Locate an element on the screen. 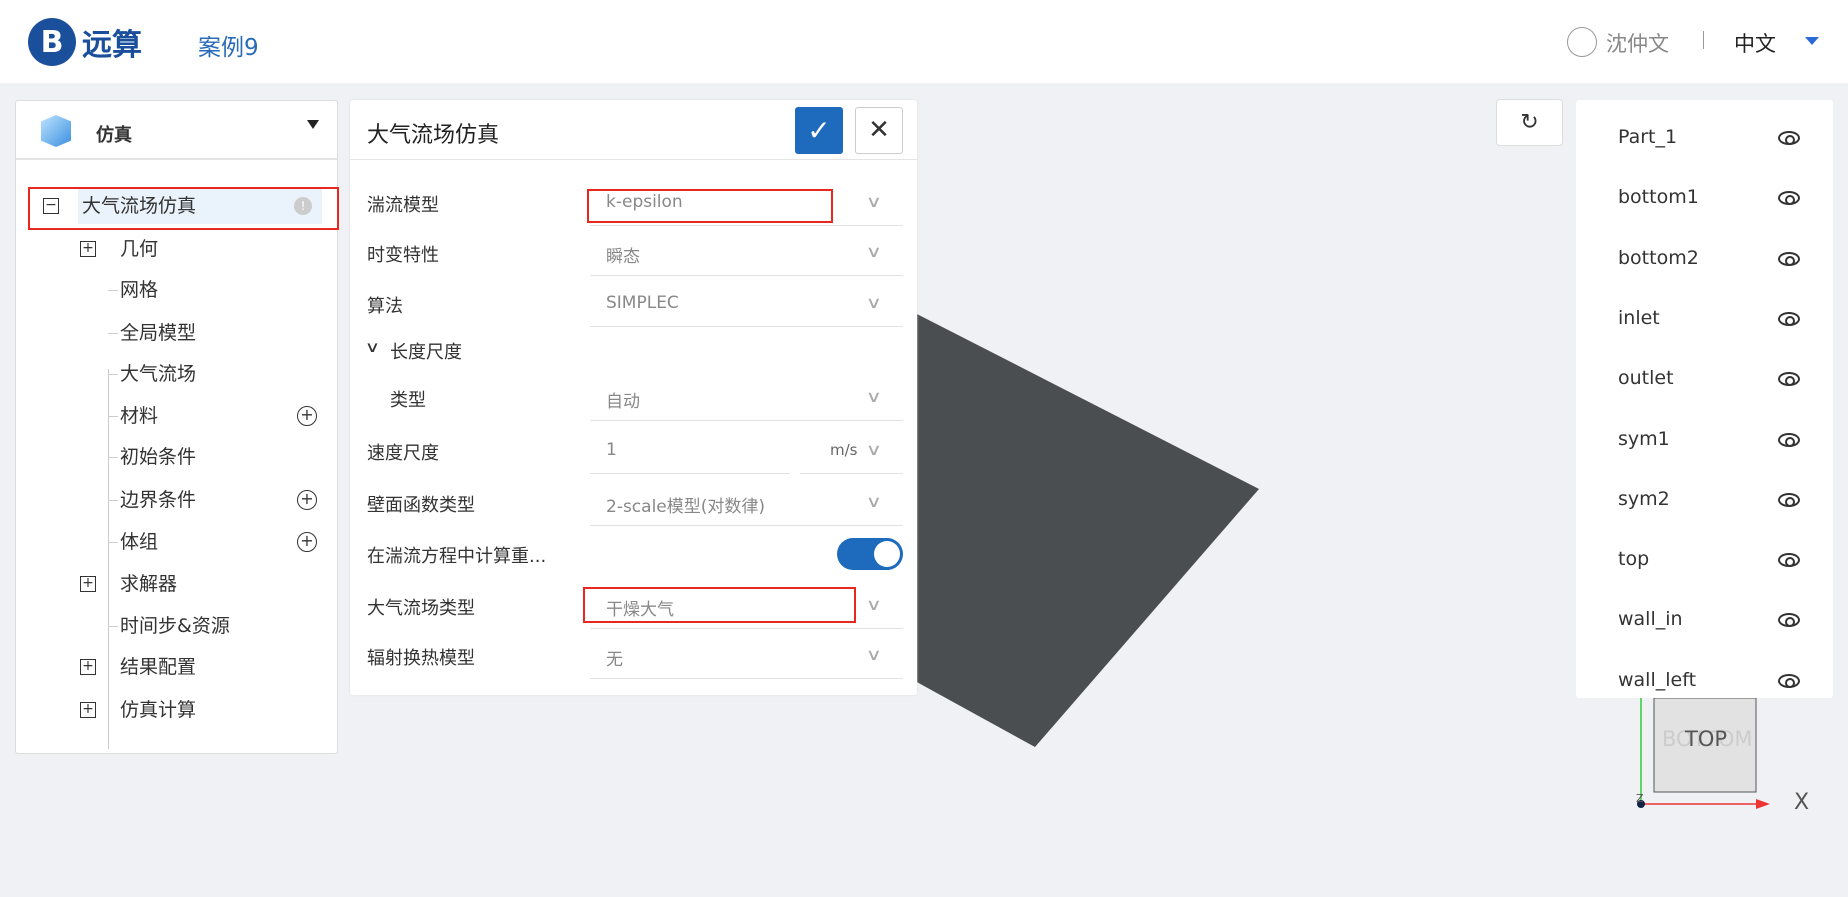 This screenshot has width=1848, height=897. tree-guide-line is located at coordinates (108, 559).